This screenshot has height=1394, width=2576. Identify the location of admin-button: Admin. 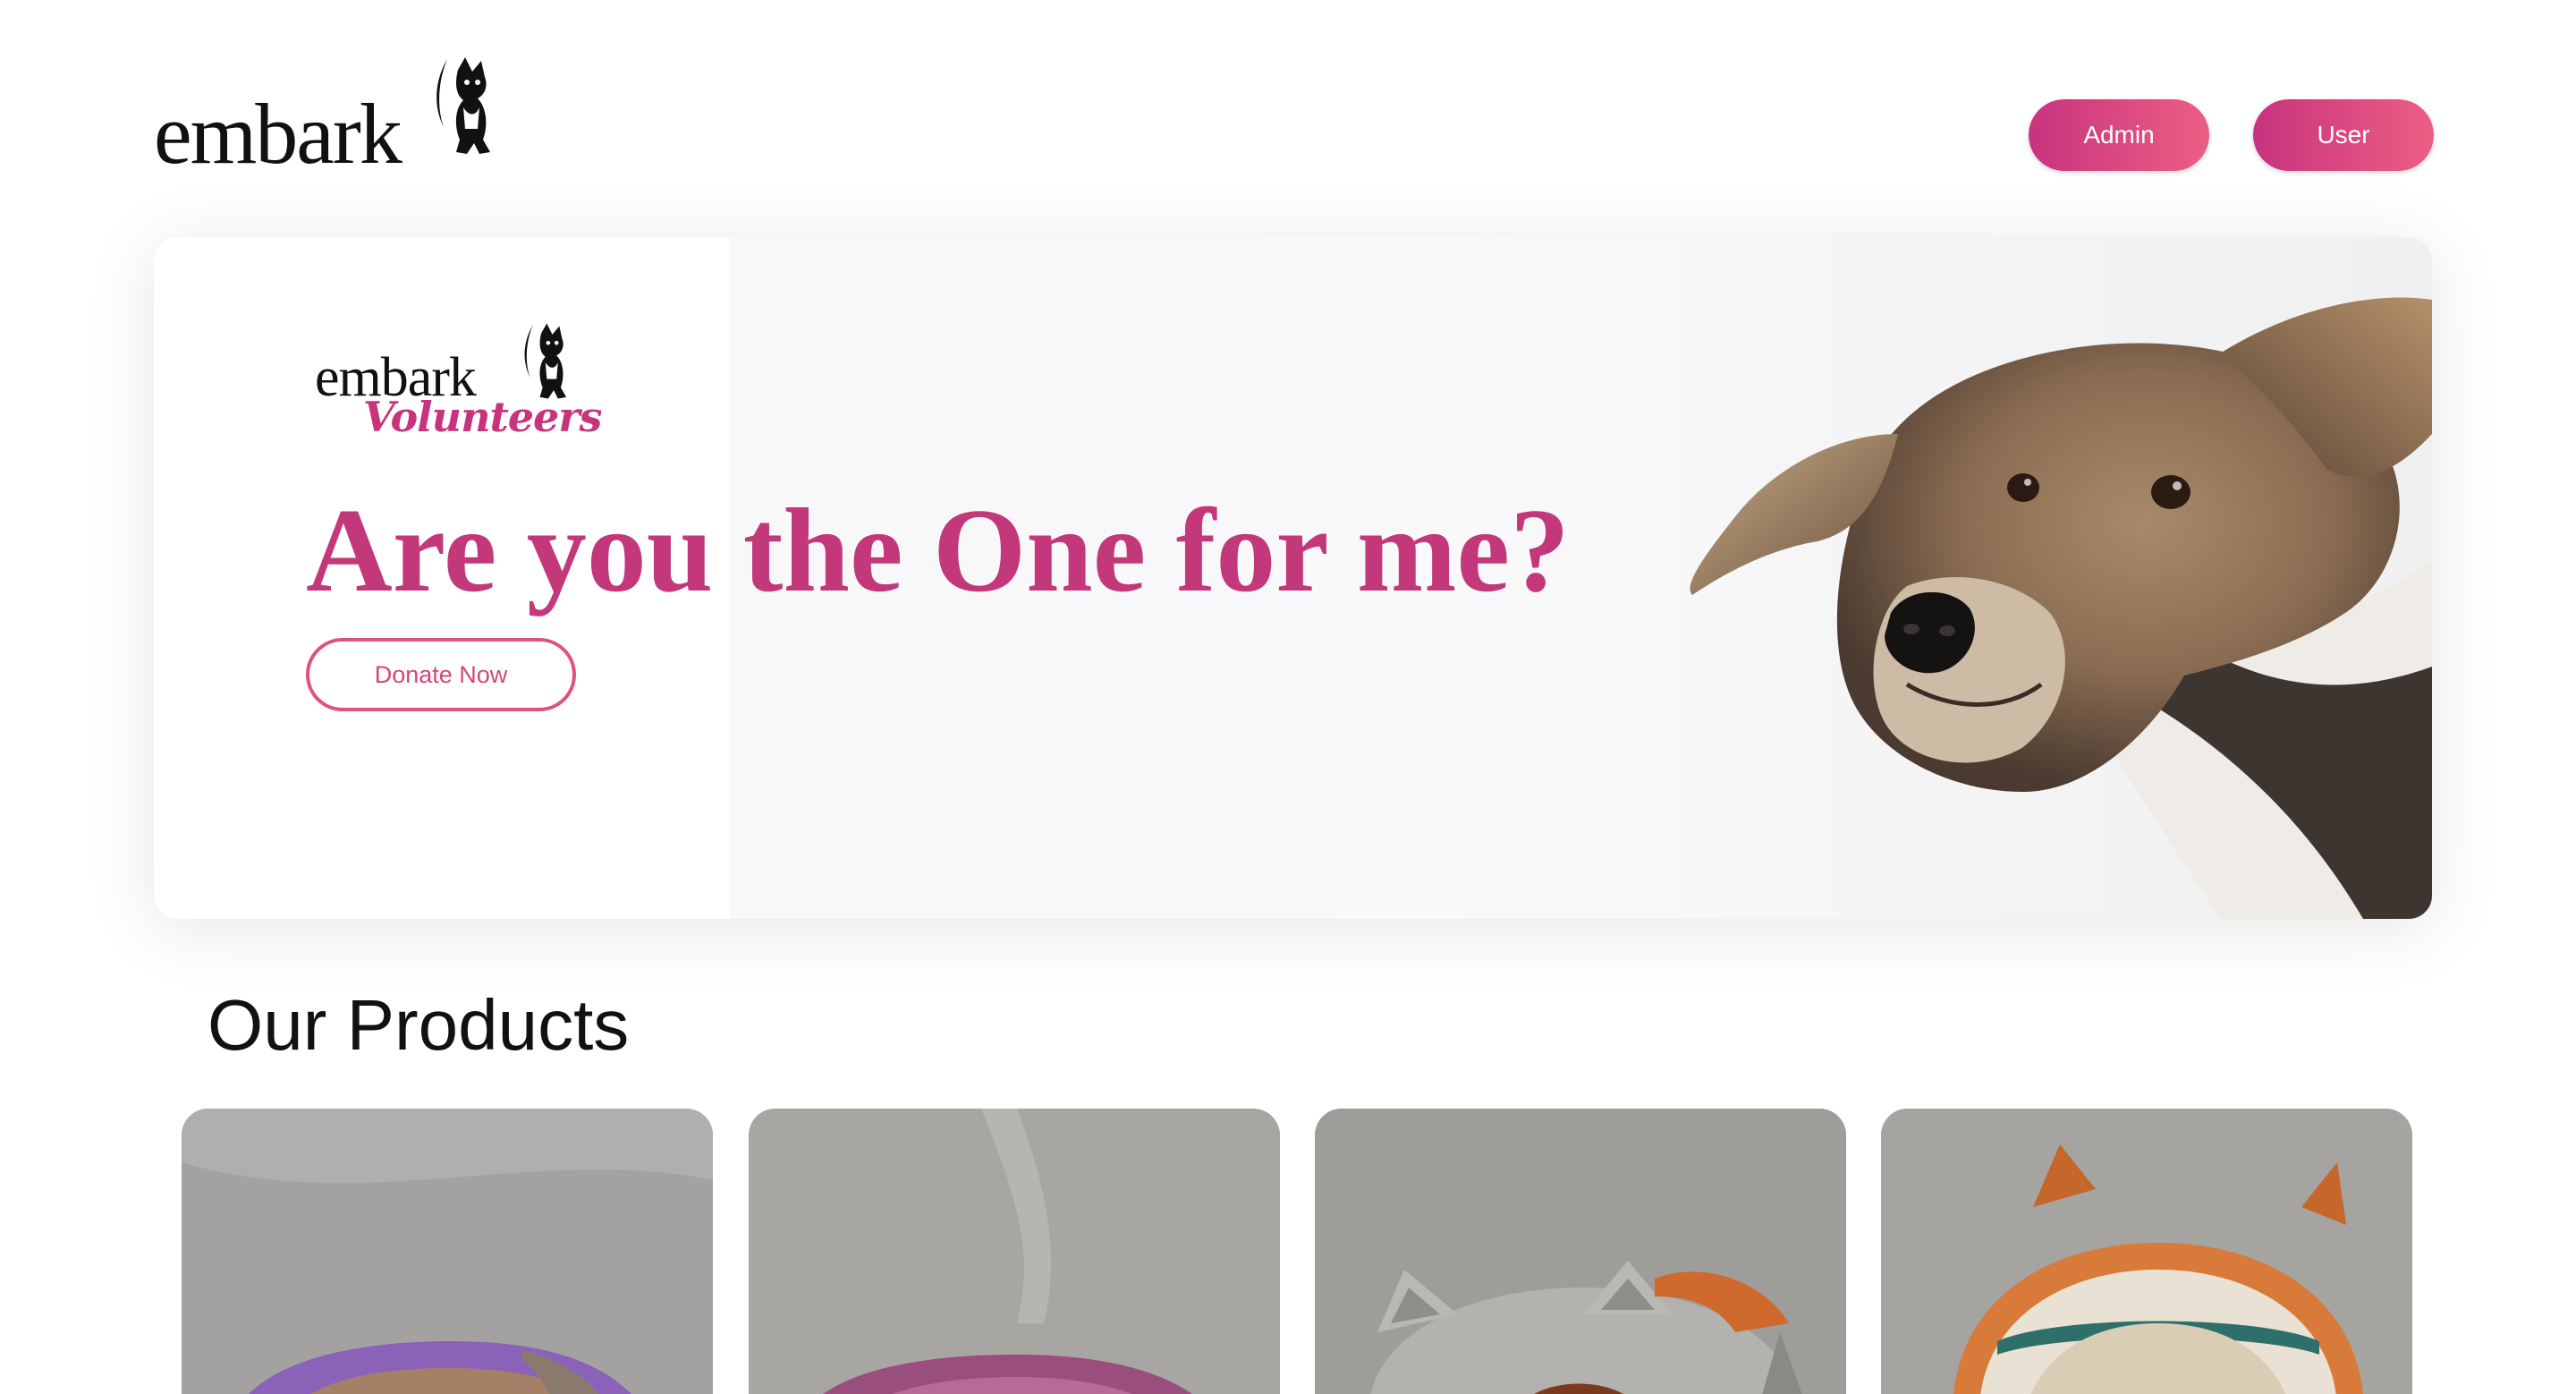
(2119, 135).